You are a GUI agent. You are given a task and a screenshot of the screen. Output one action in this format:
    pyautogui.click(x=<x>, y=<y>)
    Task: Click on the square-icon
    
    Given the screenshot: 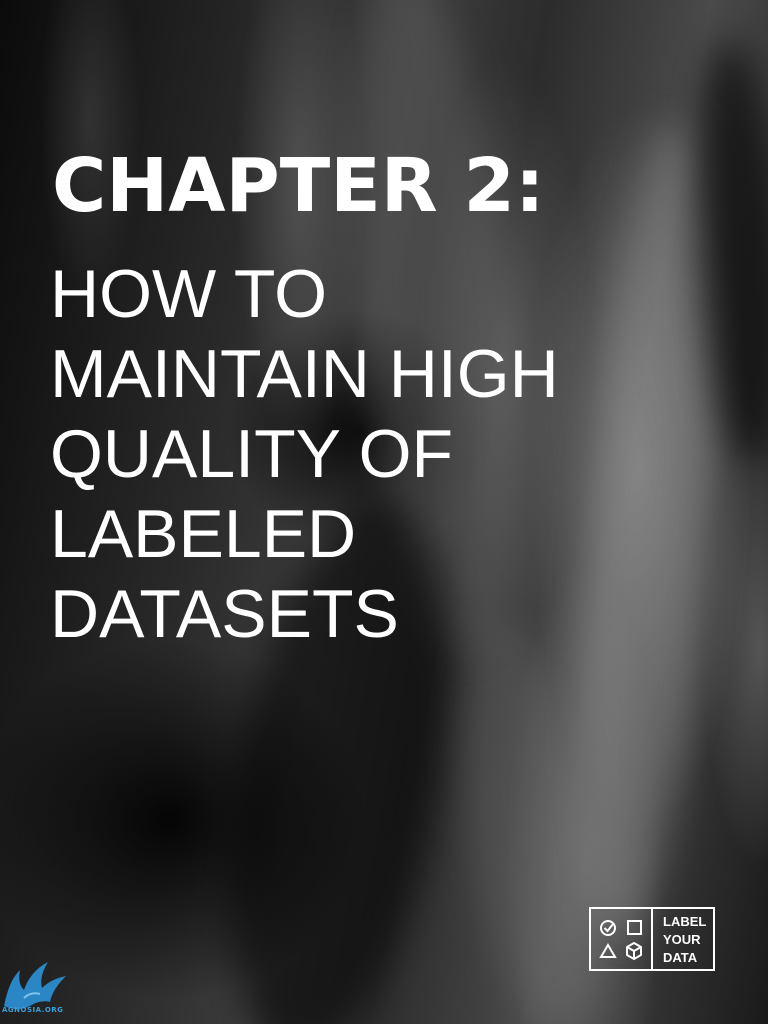 What is the action you would take?
    pyautogui.click(x=634, y=927)
    